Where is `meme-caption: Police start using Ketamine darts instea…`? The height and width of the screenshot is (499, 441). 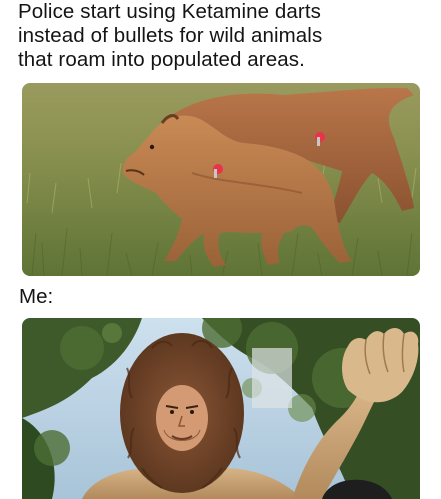 meme-caption: Police start using Ketamine darts instea… is located at coordinates (223, 36).